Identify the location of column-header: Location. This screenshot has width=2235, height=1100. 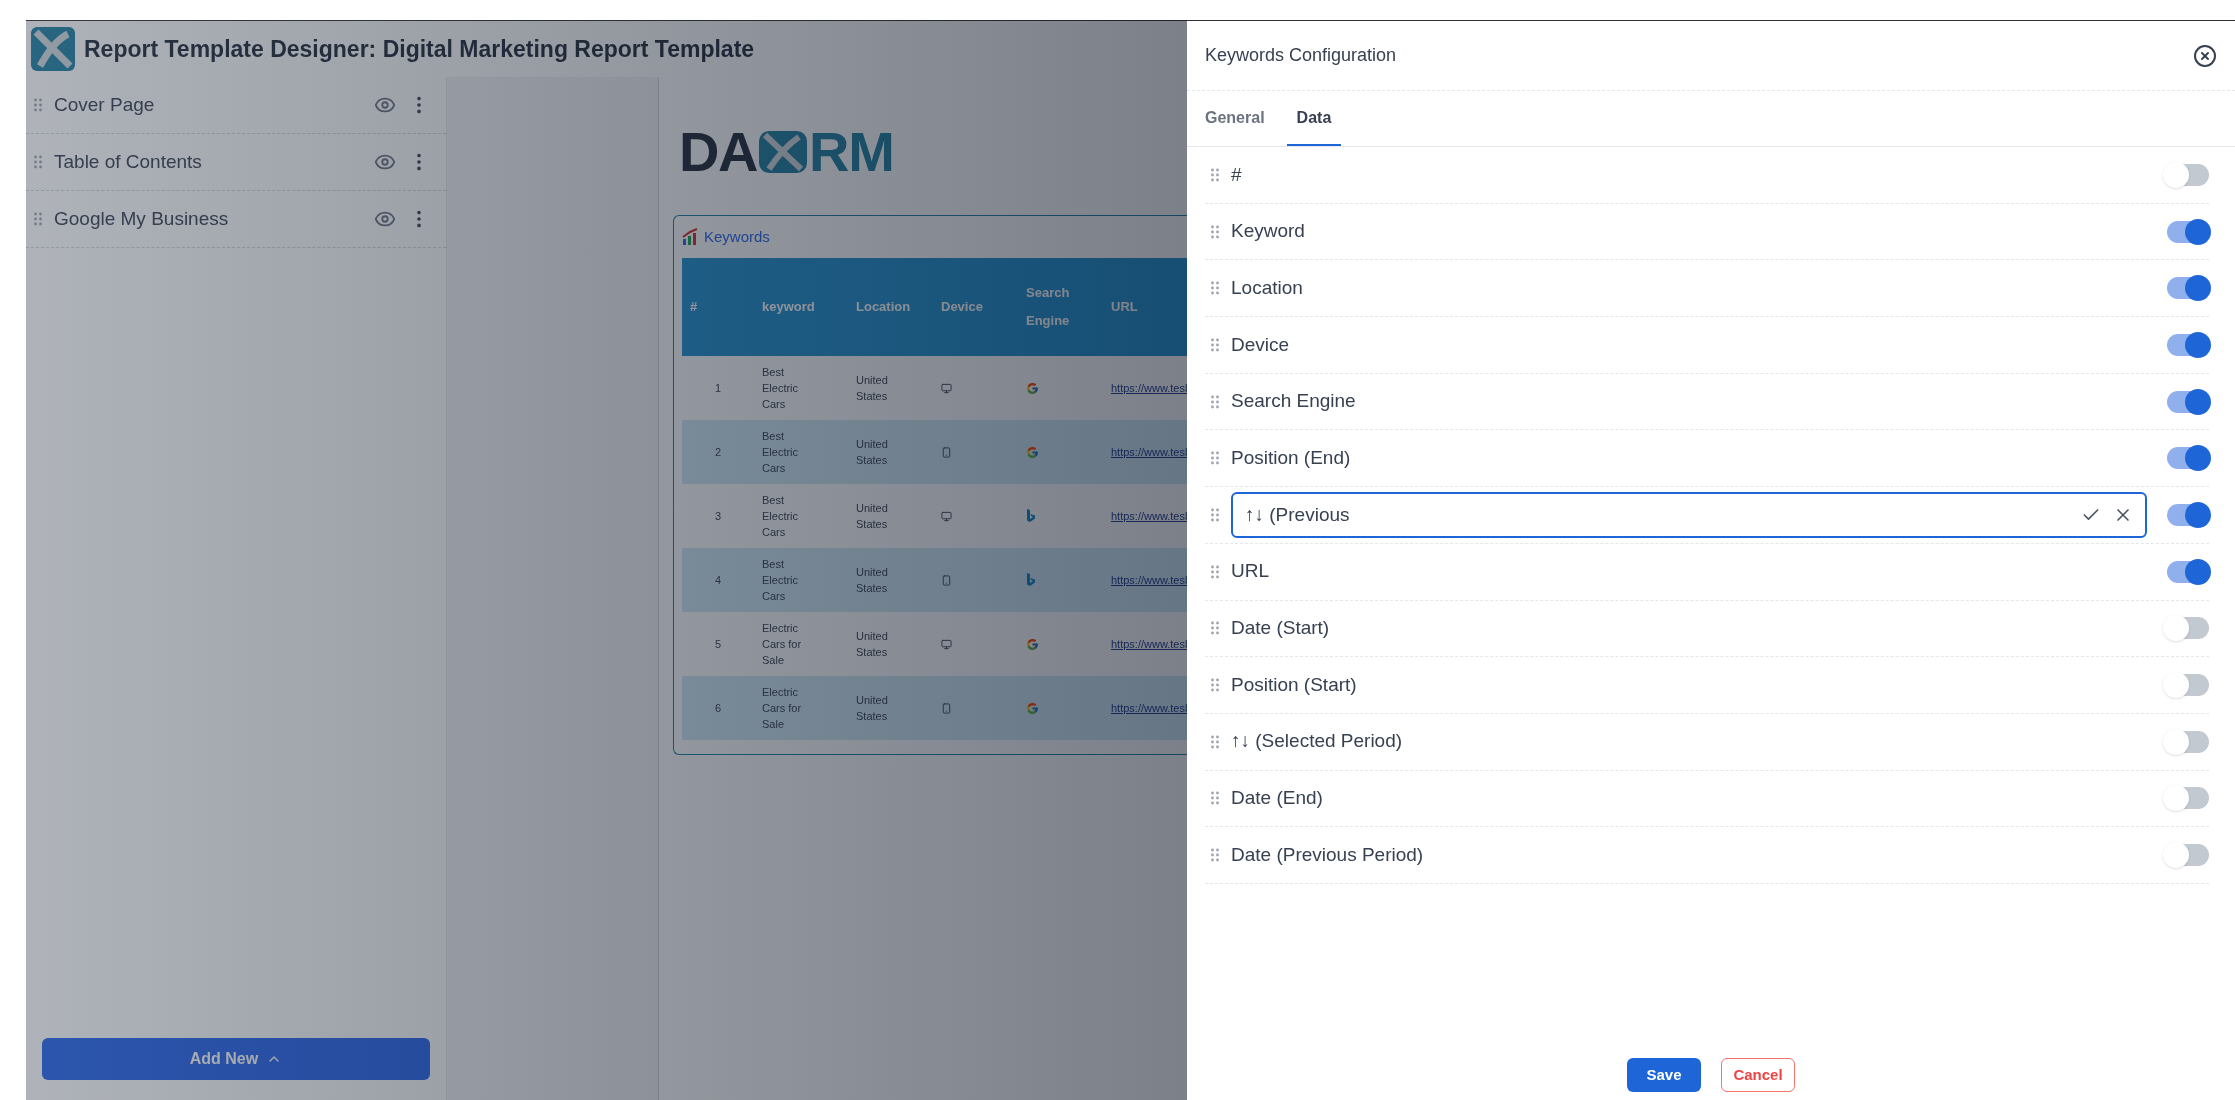
(883, 307).